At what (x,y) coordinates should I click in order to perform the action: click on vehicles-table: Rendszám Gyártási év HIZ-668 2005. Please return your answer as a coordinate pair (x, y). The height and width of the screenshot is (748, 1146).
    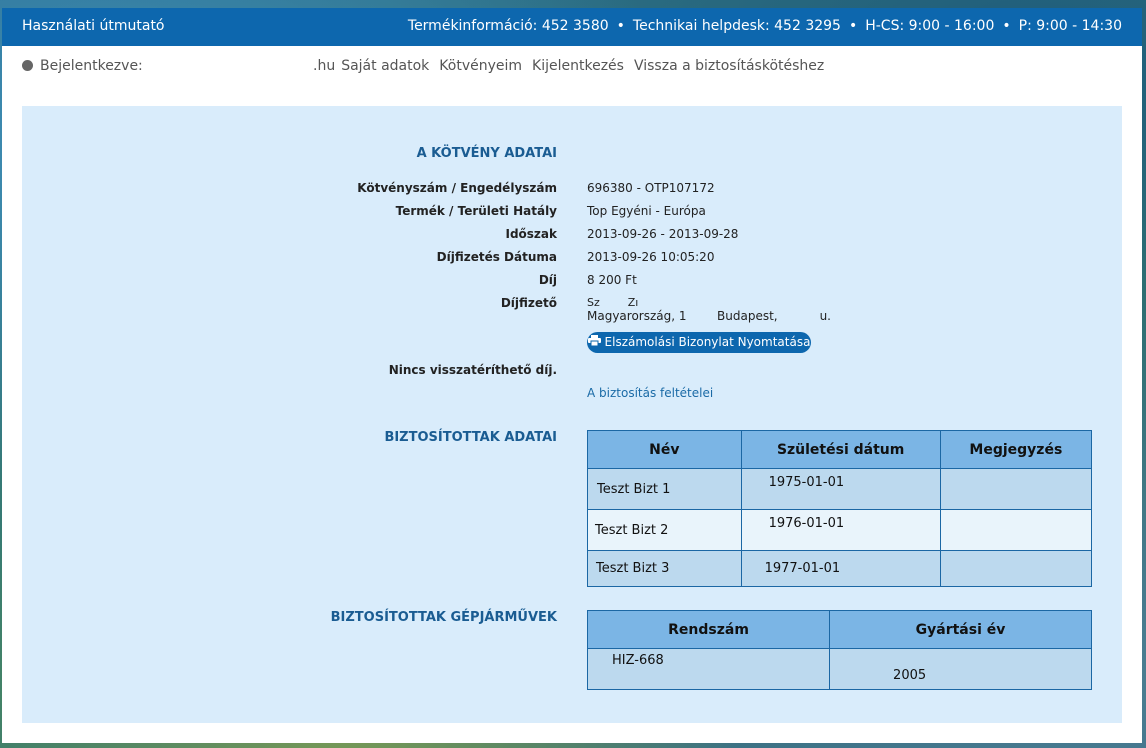
    Looking at the image, I should click on (839, 650).